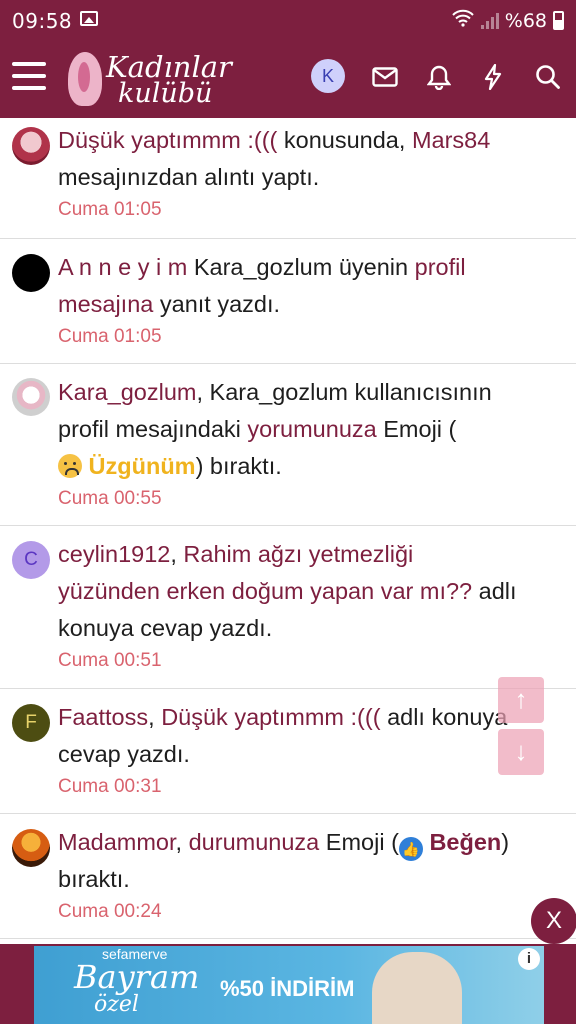 This screenshot has width=576, height=1024. What do you see at coordinates (301, 267) in the screenshot?
I see `alert-text: Kara_gozlum üyenin` at bounding box center [301, 267].